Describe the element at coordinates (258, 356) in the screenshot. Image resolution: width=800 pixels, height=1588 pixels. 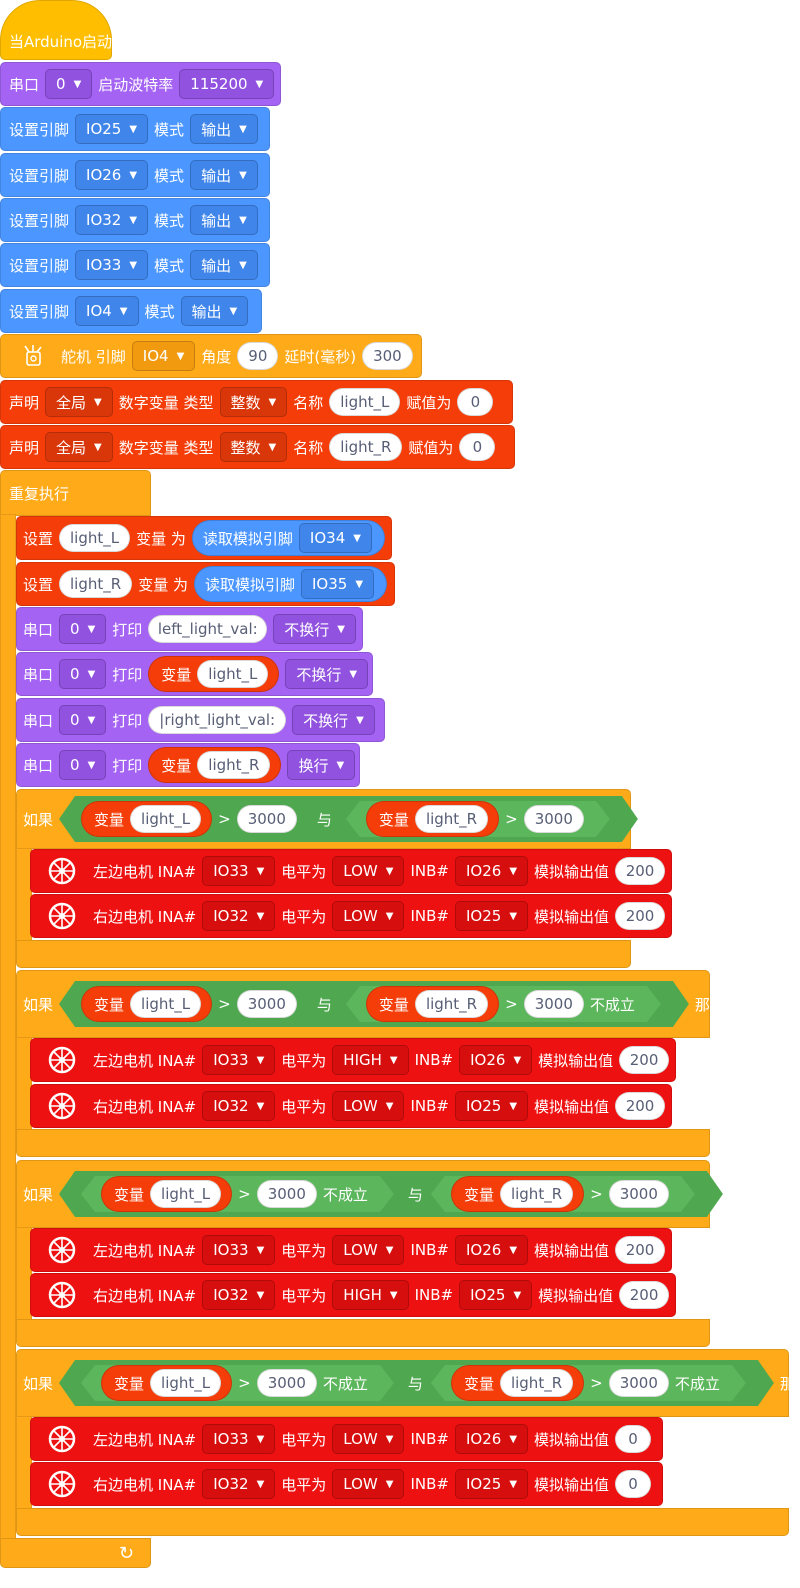
I see `angle-input: 90` at that location.